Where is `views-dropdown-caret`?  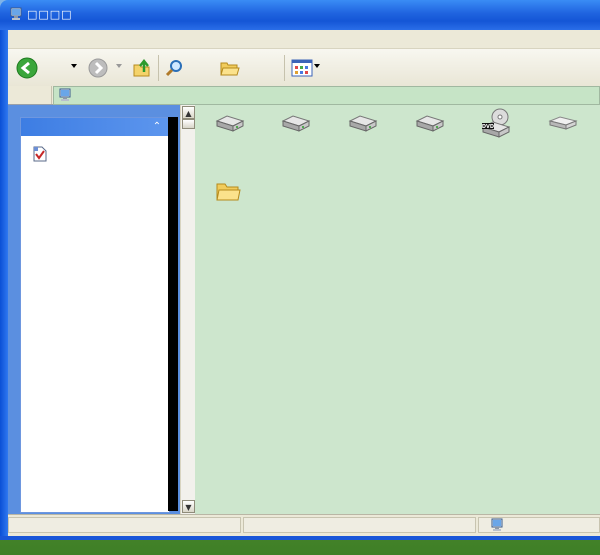
views-dropdown-caret is located at coordinates (317, 66).